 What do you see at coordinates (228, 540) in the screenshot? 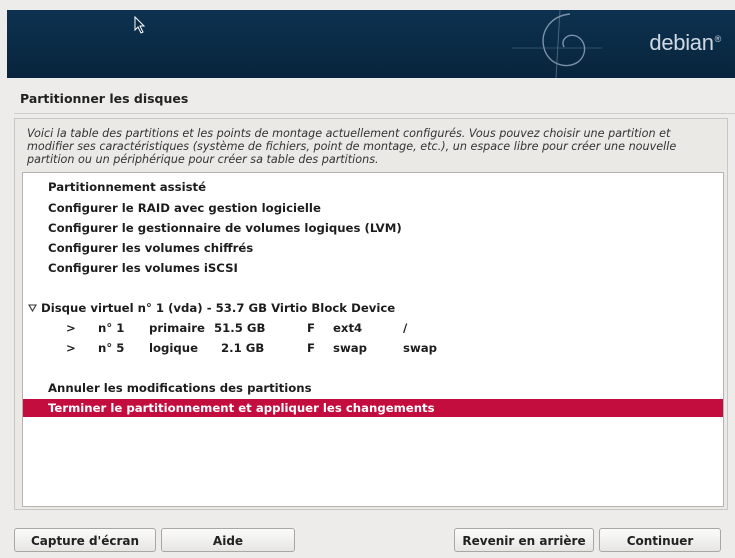
I see `help-button: Aide` at bounding box center [228, 540].